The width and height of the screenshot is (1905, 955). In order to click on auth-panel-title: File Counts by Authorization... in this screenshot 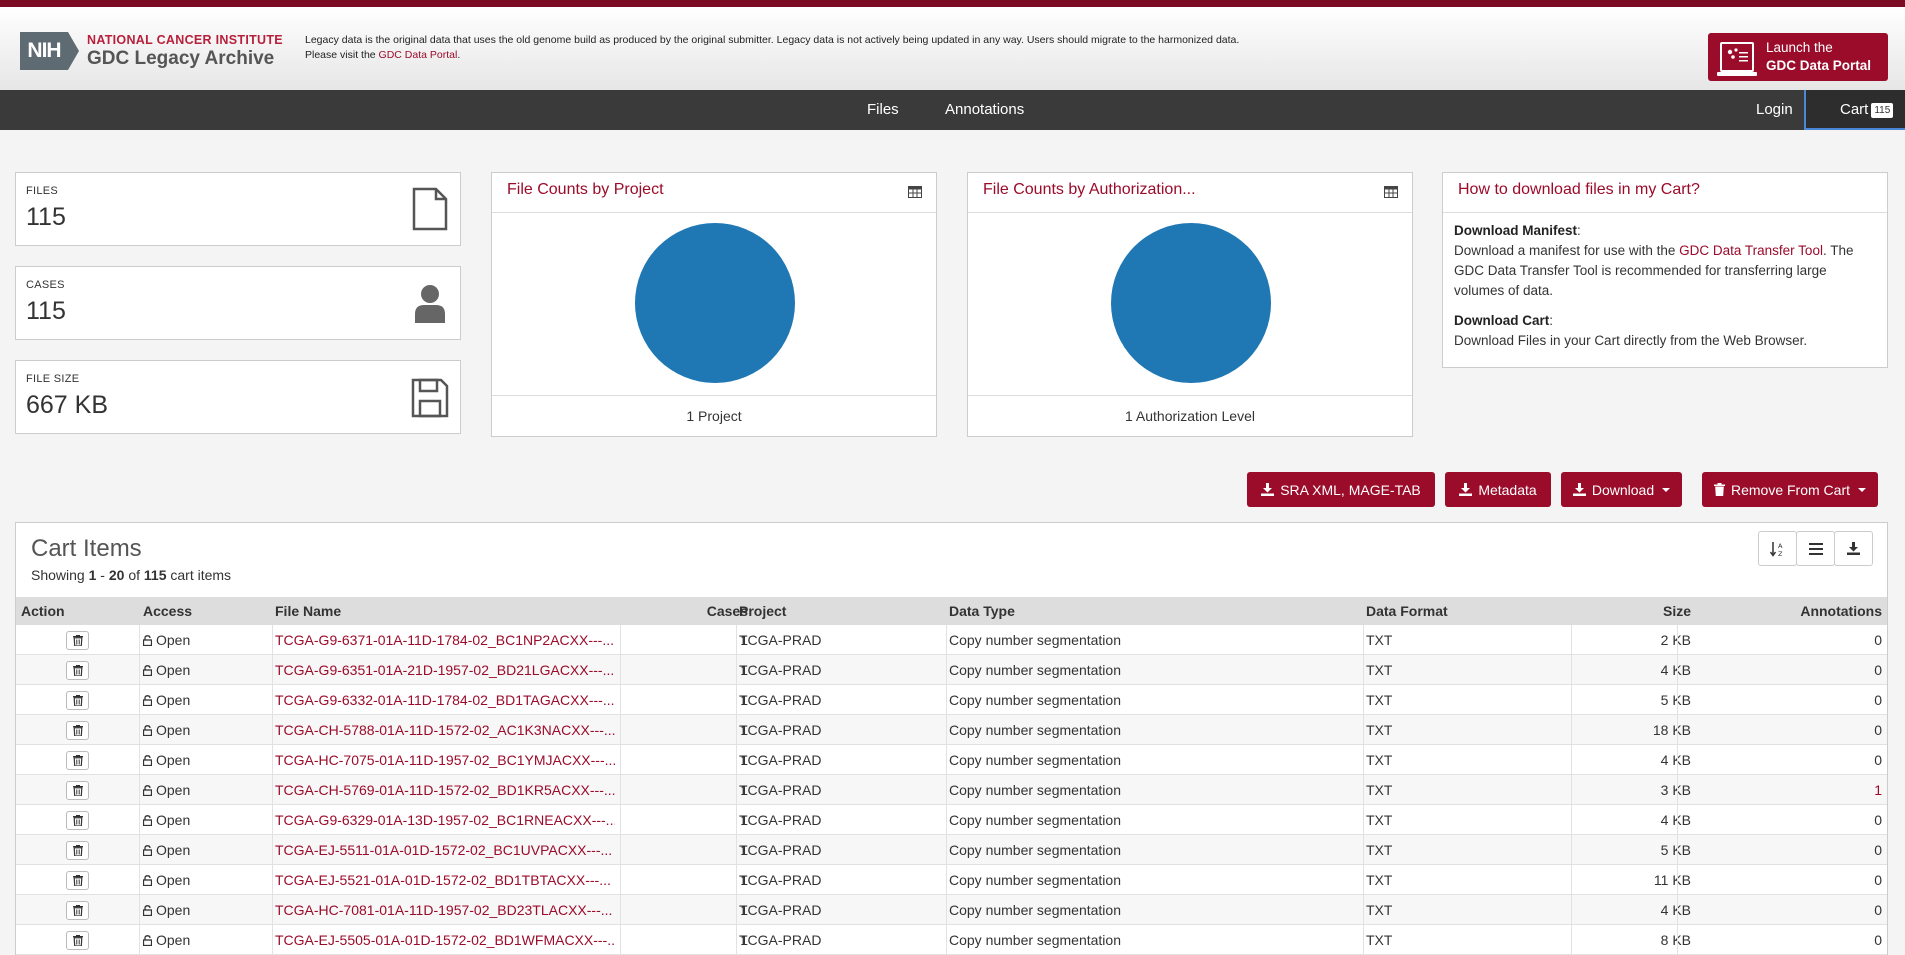, I will do `click(1089, 189)`.